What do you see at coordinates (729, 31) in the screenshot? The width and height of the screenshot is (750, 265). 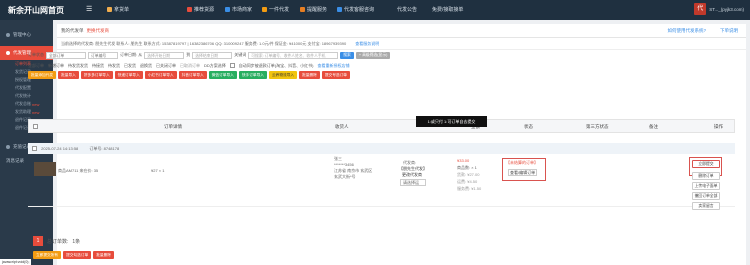 I see `order-guide-link: 下单说明` at bounding box center [729, 31].